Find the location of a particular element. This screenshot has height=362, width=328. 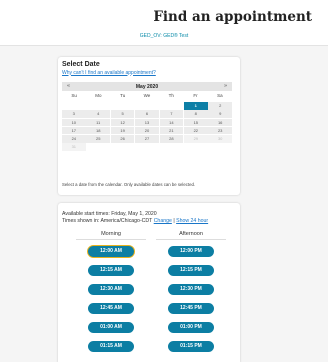

morning-time-slot-button: 12:15 AM is located at coordinates (111, 270).